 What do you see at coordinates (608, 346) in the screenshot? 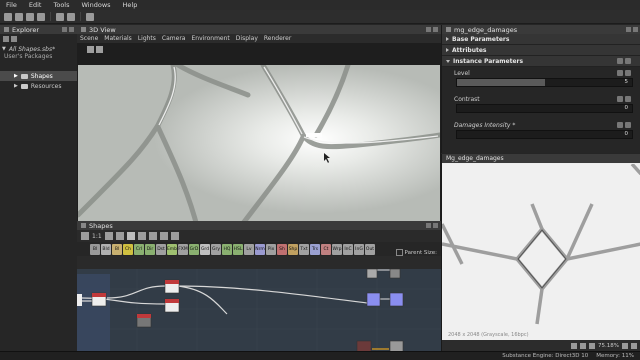
I see `zoom-level: 75.18%` at bounding box center [608, 346].